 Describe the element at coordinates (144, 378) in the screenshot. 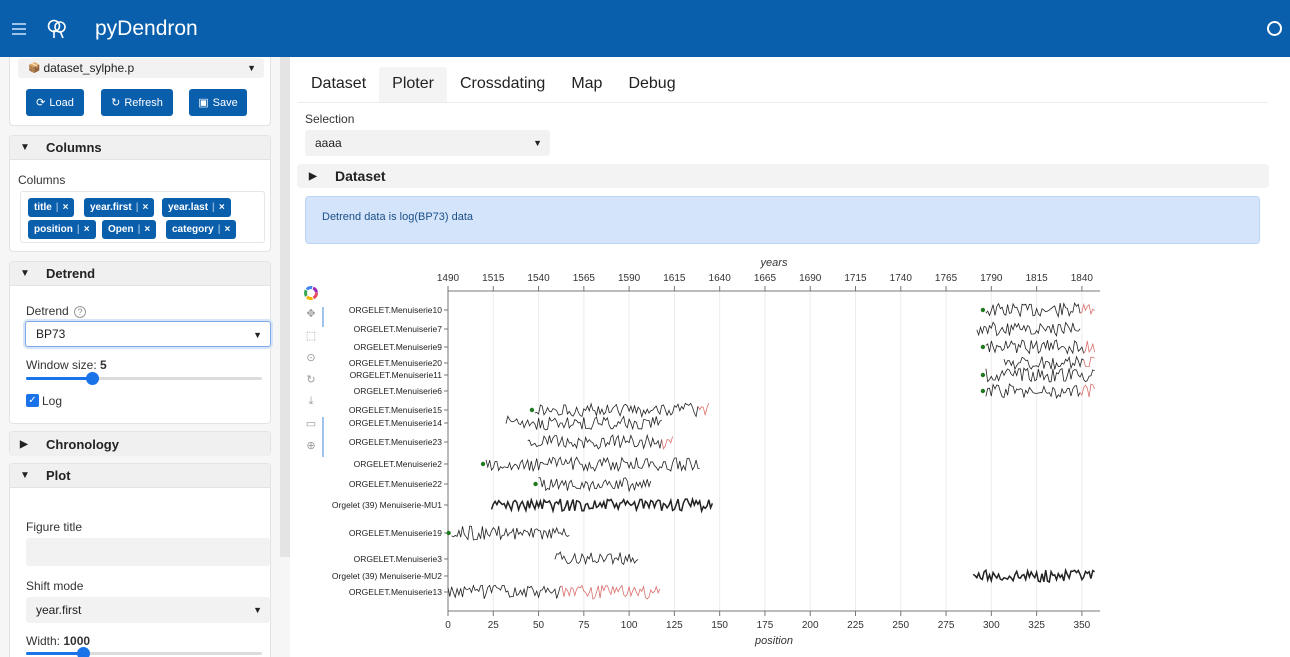

I see `window-size-slider` at that location.